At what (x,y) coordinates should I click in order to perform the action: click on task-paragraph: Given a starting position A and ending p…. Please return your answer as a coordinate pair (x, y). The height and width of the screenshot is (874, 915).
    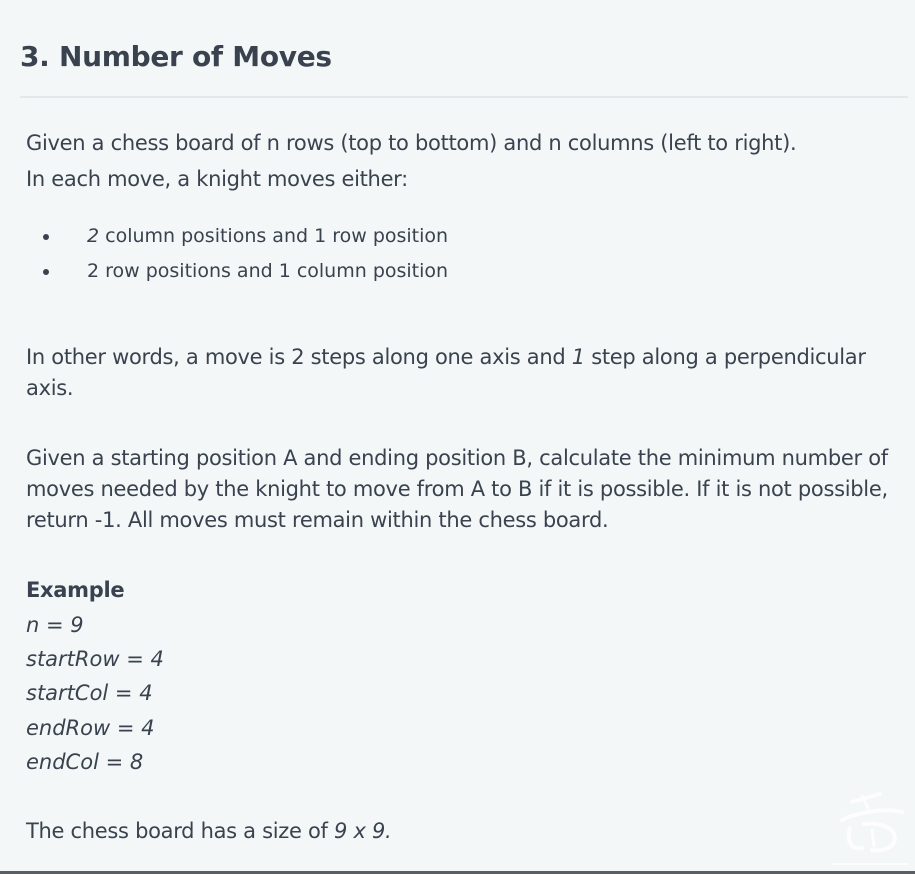
    Looking at the image, I should click on (457, 489).